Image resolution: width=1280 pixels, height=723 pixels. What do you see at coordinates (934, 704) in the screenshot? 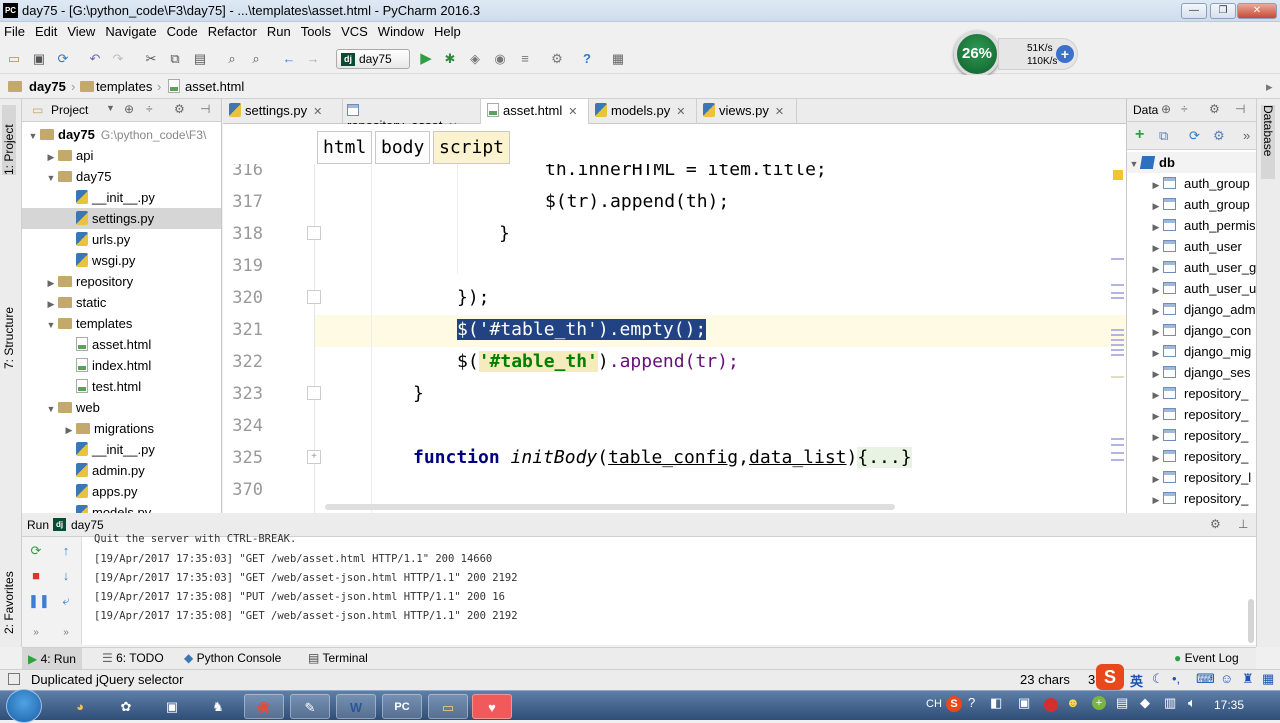
I see `language-indicator: CH` at bounding box center [934, 704].